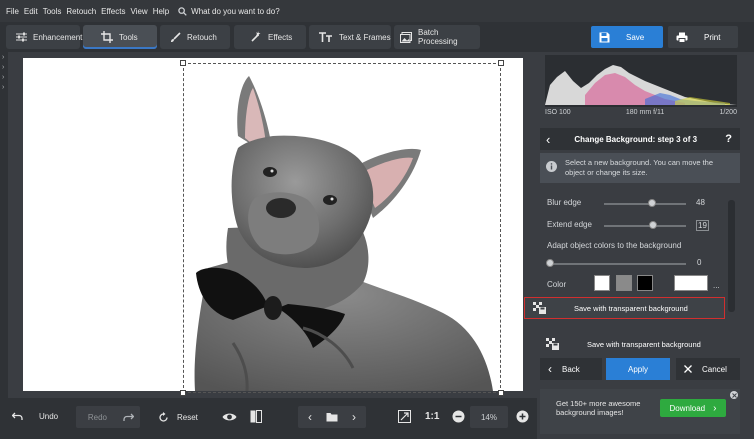  Describe the element at coordinates (280, 37) in the screenshot. I see `tab-label: Effects` at that location.